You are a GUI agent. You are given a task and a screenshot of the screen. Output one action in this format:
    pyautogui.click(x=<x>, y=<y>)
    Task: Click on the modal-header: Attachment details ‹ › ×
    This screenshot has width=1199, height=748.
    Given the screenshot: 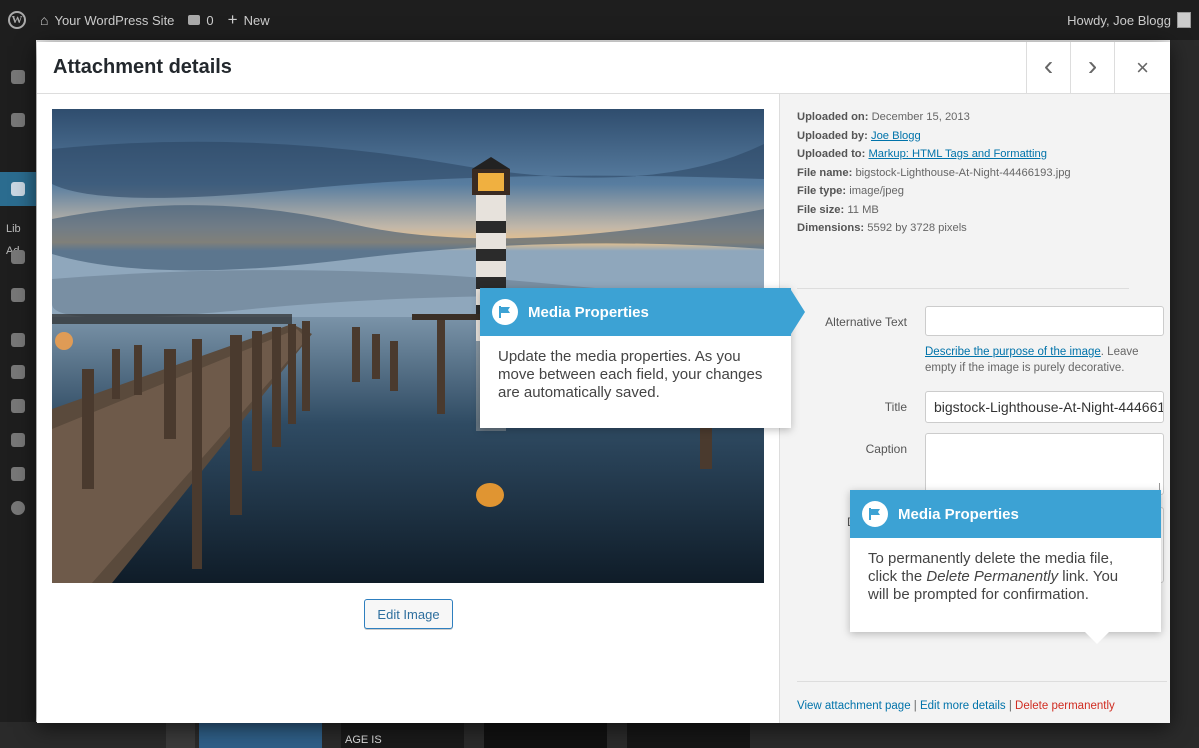 What is the action you would take?
    pyautogui.click(x=603, y=68)
    